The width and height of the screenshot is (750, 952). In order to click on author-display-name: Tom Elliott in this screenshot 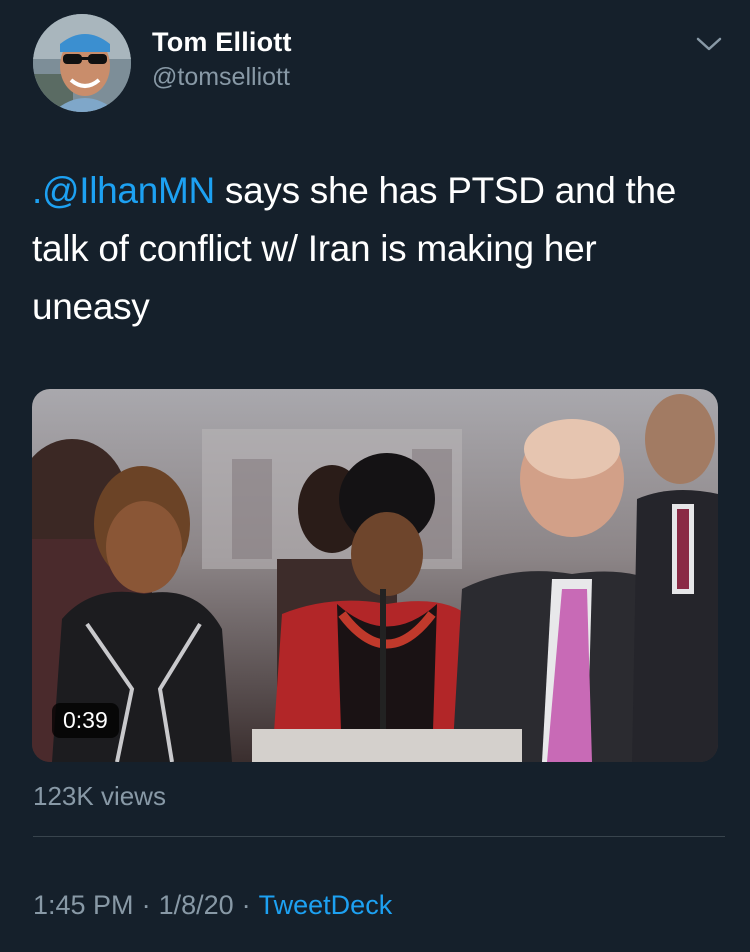, I will do `click(222, 42)`.